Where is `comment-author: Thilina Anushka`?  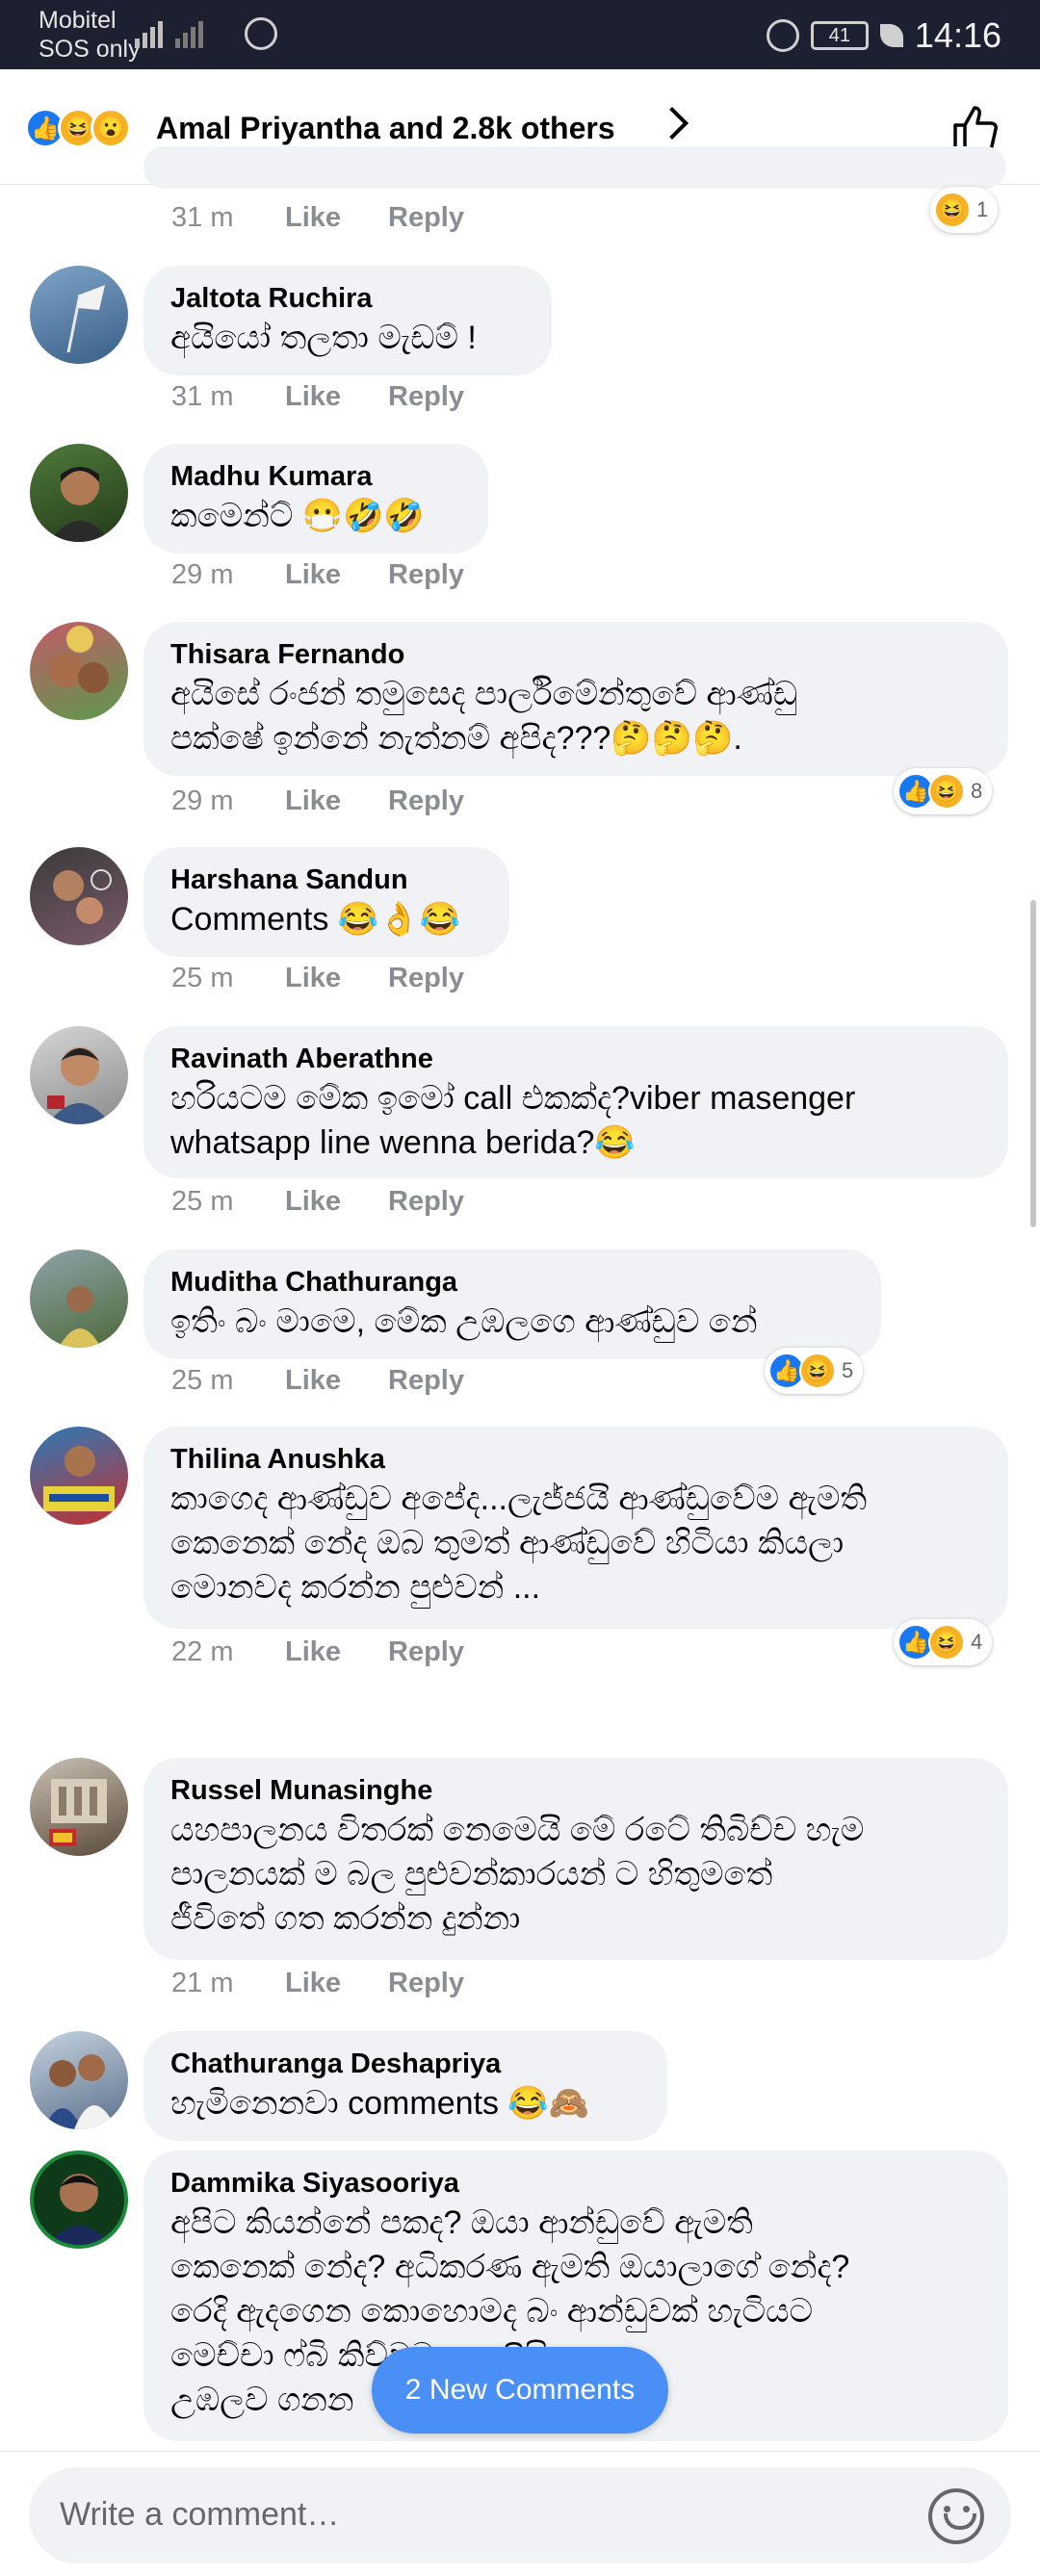 comment-author: Thilina Anushka is located at coordinates (575, 1460).